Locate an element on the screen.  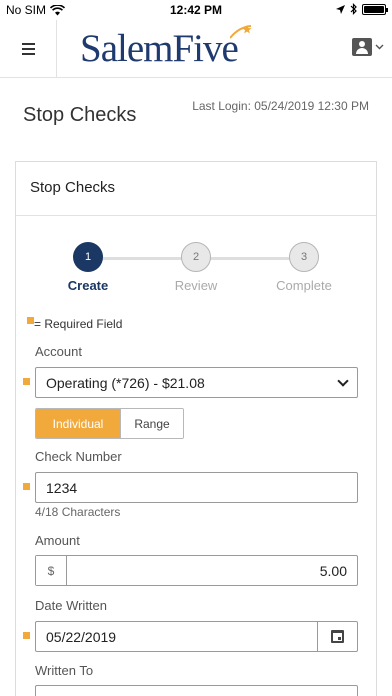
page-title: Stop Checks is located at coordinates (80, 115).